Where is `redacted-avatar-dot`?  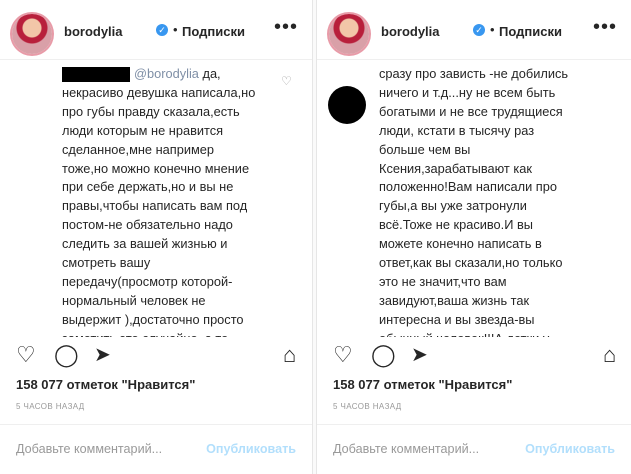 redacted-avatar-dot is located at coordinates (347, 105).